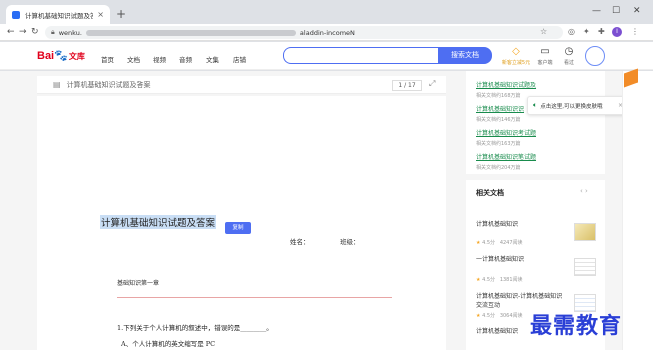  I want to click on class-label: 班级：, so click(350, 242).